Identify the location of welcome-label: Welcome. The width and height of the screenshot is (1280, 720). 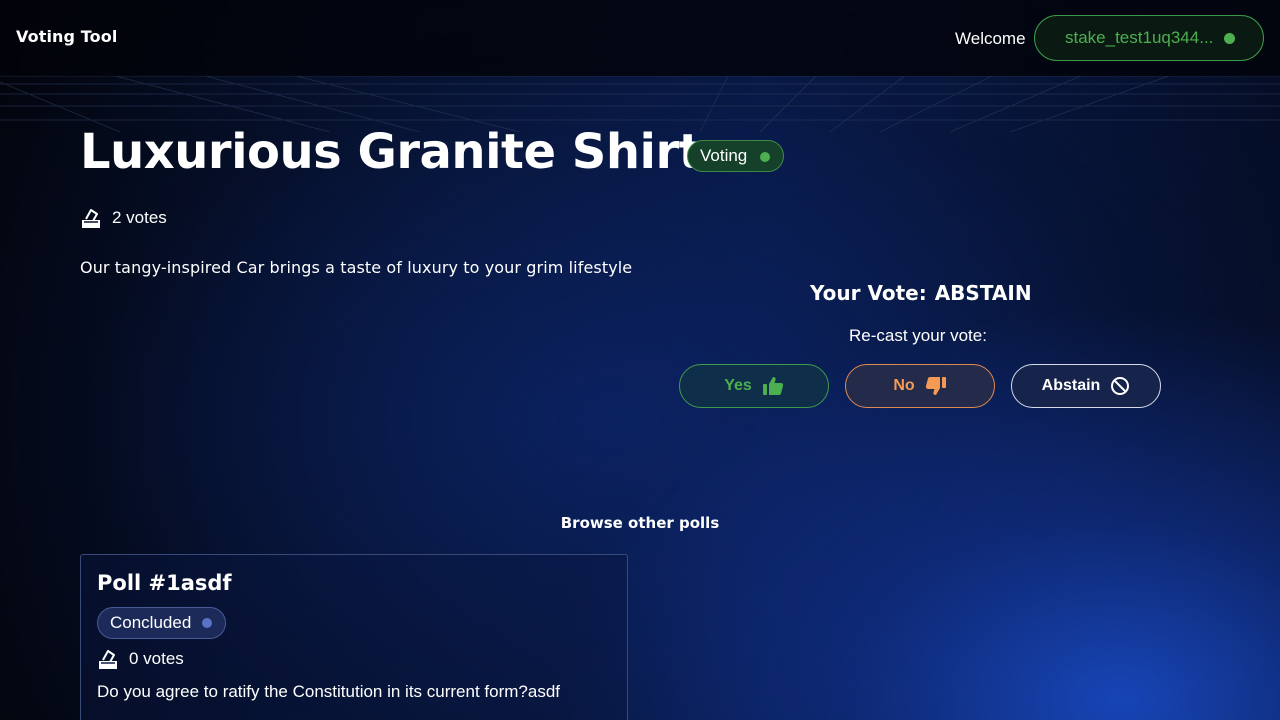
(990, 38).